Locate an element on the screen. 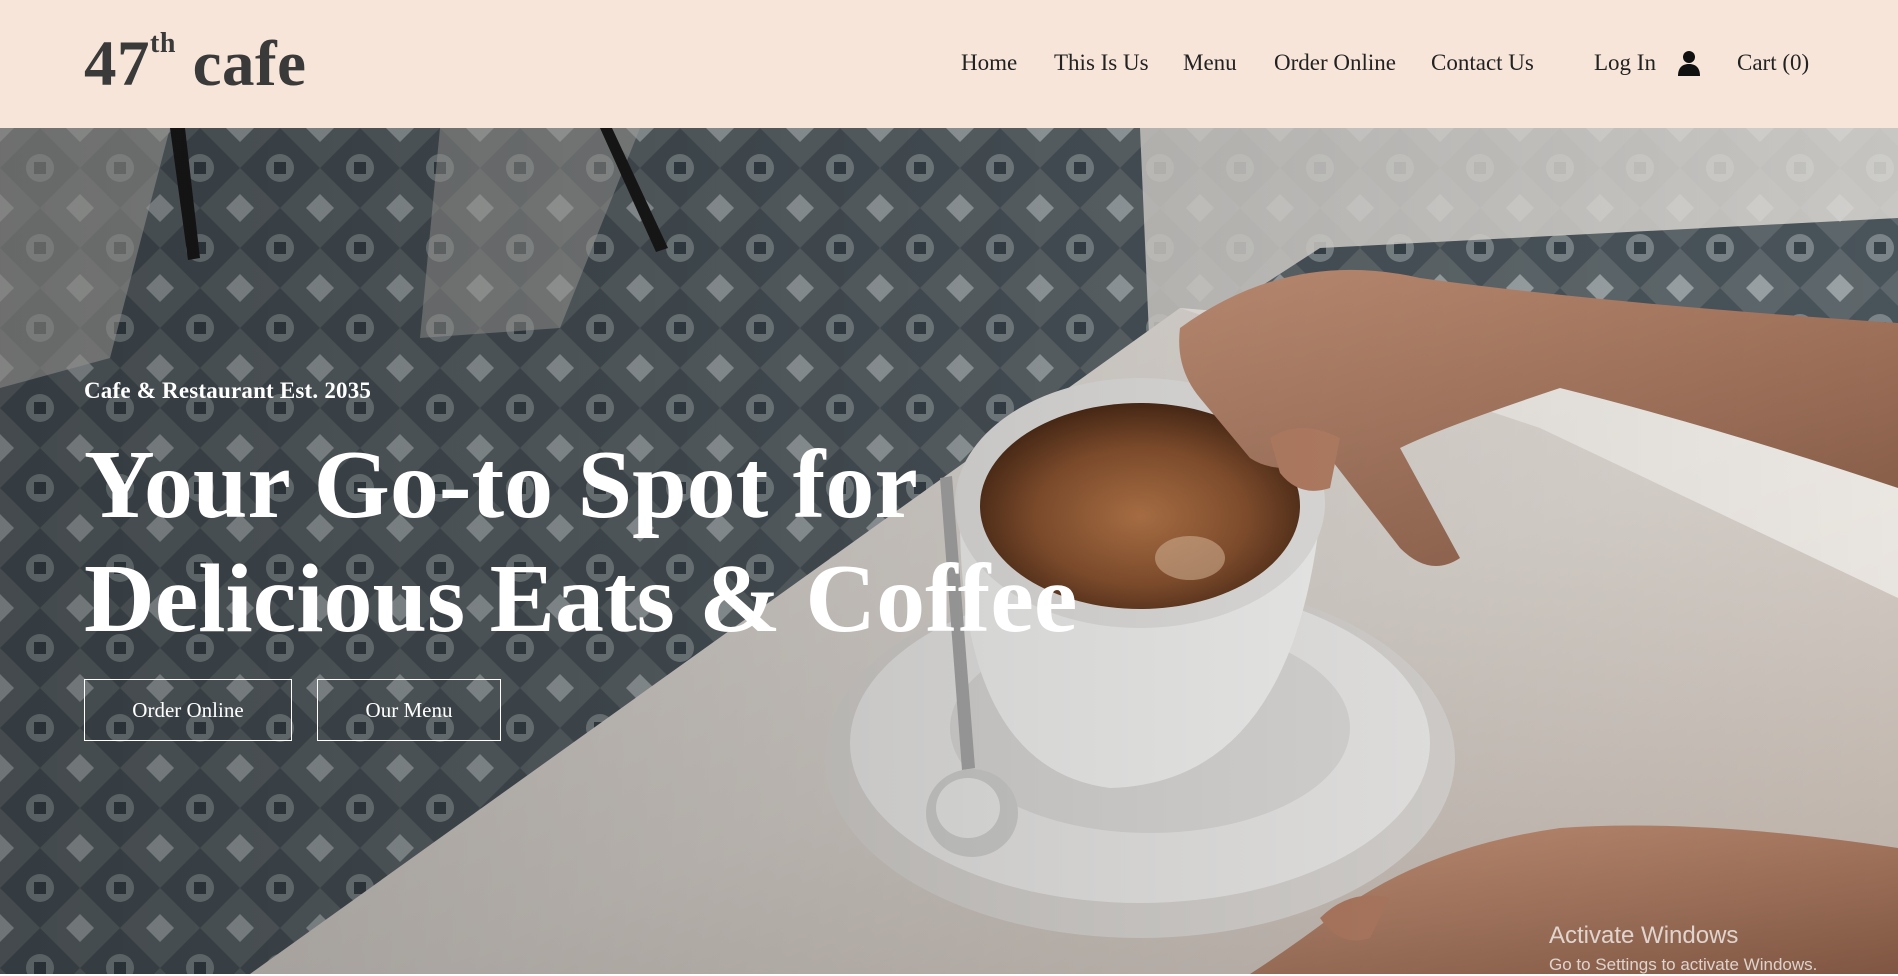 The image size is (1898, 976). nav-menu: Menu is located at coordinates (1210, 63).